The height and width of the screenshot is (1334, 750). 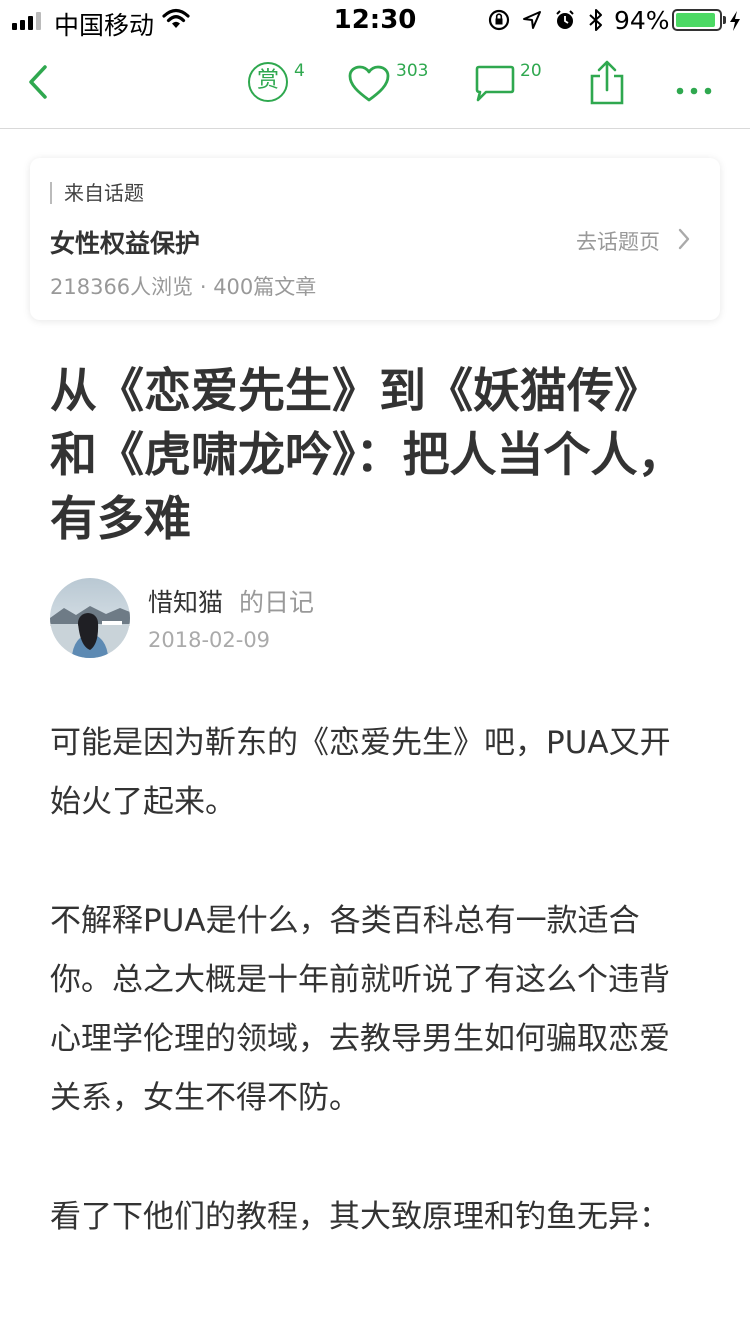 What do you see at coordinates (299, 71) in the screenshot?
I see `reward-count: 4` at bounding box center [299, 71].